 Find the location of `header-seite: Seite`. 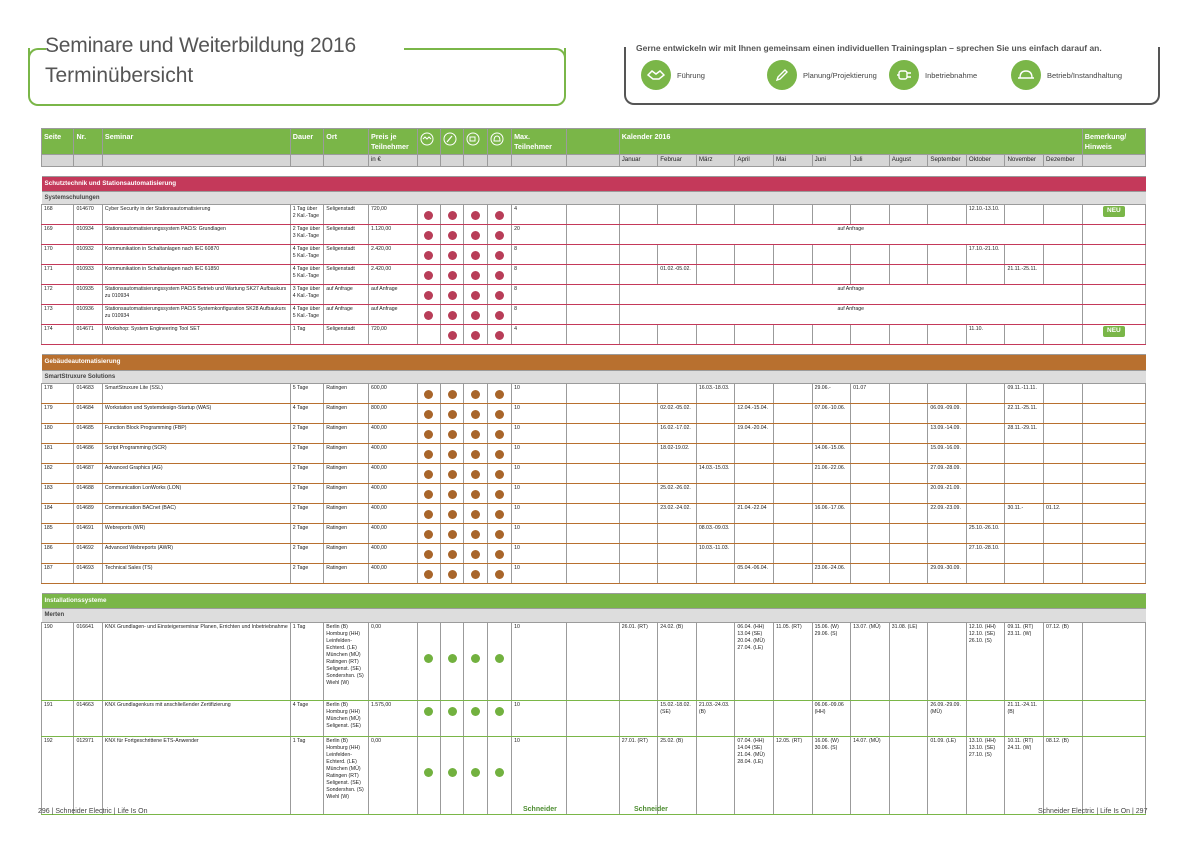

header-seite: Seite is located at coordinates (57, 141).